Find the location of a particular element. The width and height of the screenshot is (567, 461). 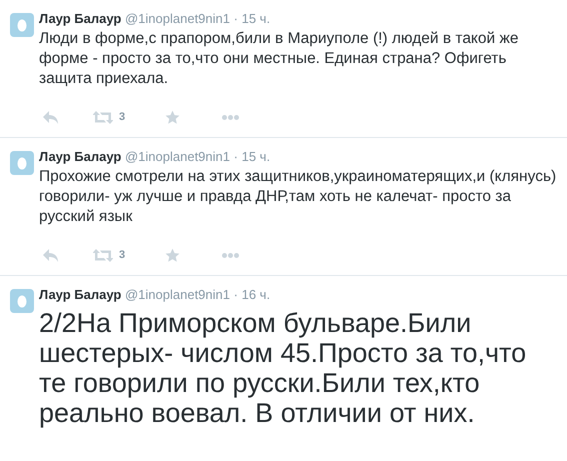

tweet-text: Прохожие смотрели на этих защитников,украиноматерящих,и (клянусь) говорили- уж лучше и правда ДНР,там хоть не калечат- просто за русский язык is located at coordinates (298, 197).